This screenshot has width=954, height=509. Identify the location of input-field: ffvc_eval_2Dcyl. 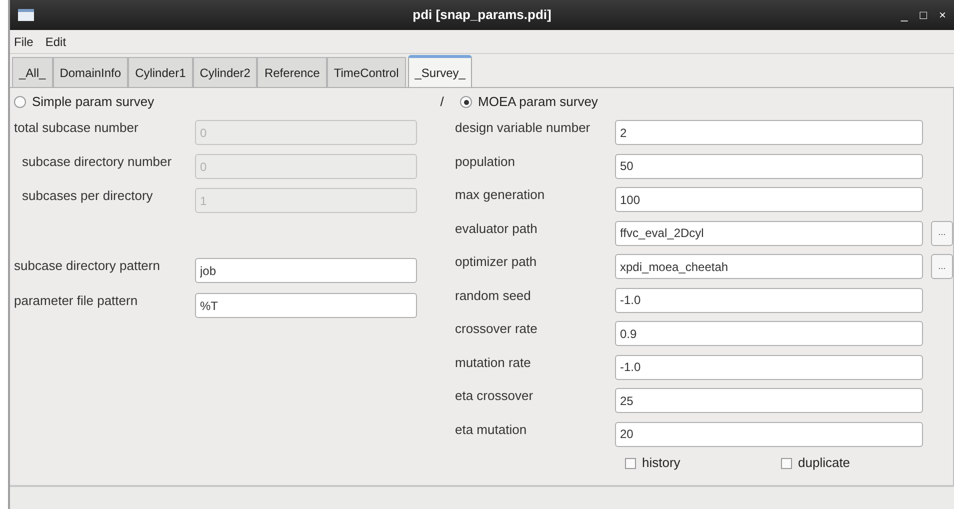
(769, 233).